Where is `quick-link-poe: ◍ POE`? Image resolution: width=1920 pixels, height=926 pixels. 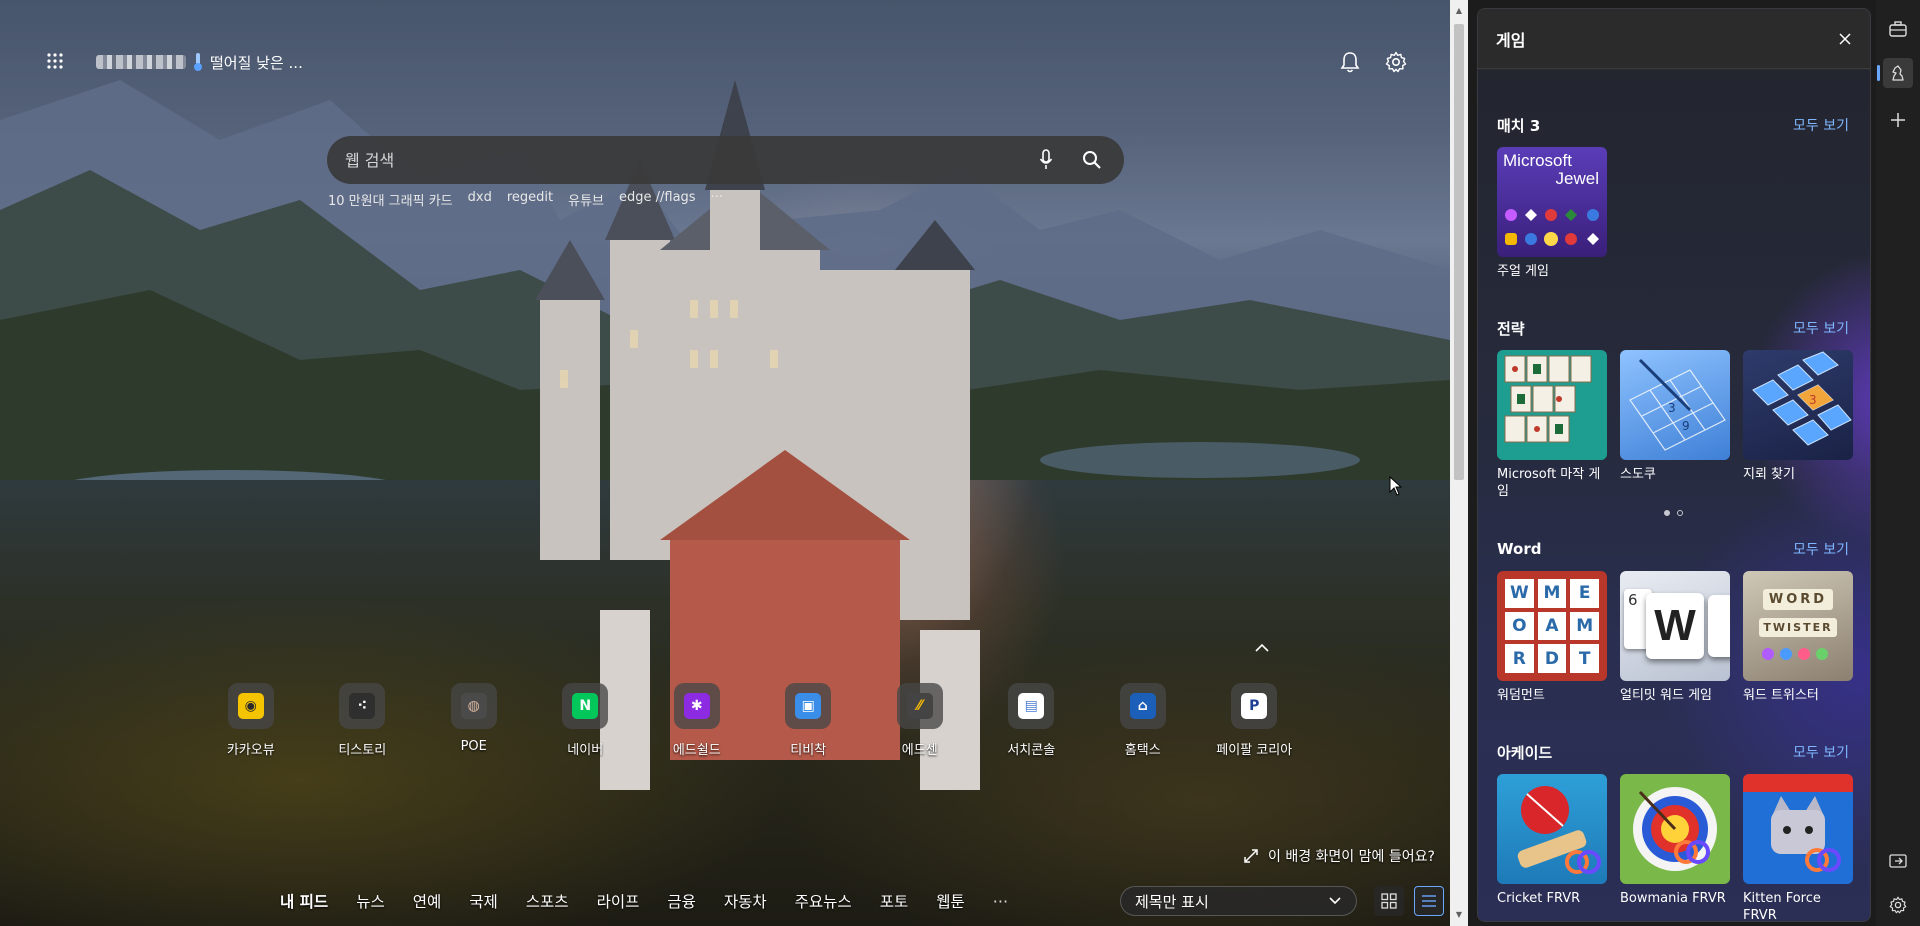
quick-link-poe: ◍ POE is located at coordinates (474, 720).